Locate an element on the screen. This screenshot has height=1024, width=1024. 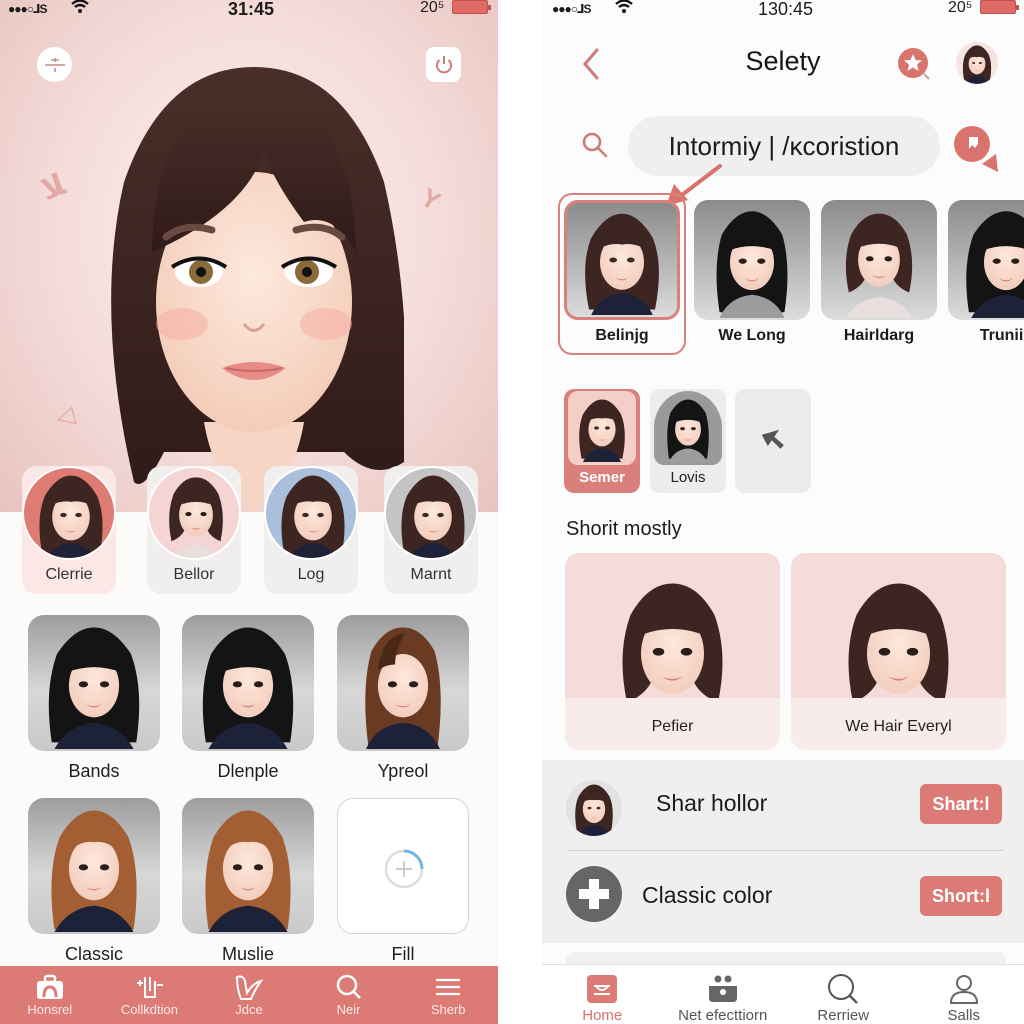
loading-plus-icon is located at coordinates (404, 869).